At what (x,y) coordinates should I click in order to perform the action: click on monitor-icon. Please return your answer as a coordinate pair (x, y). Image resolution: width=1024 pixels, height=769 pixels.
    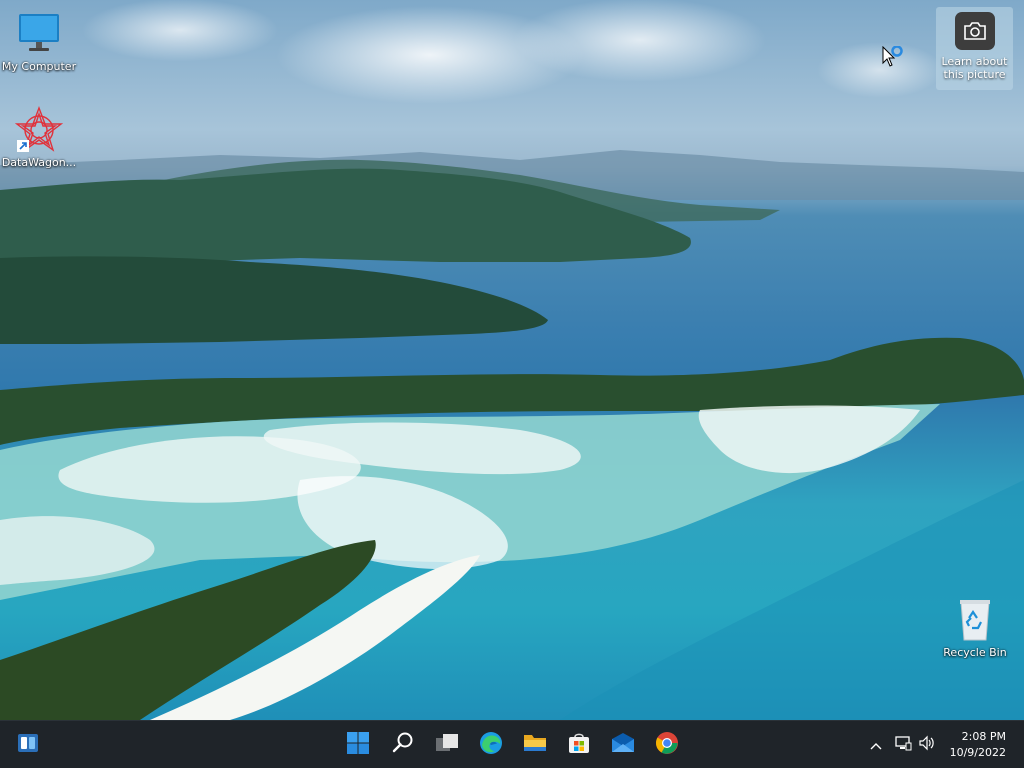
    Looking at the image, I should click on (39, 34).